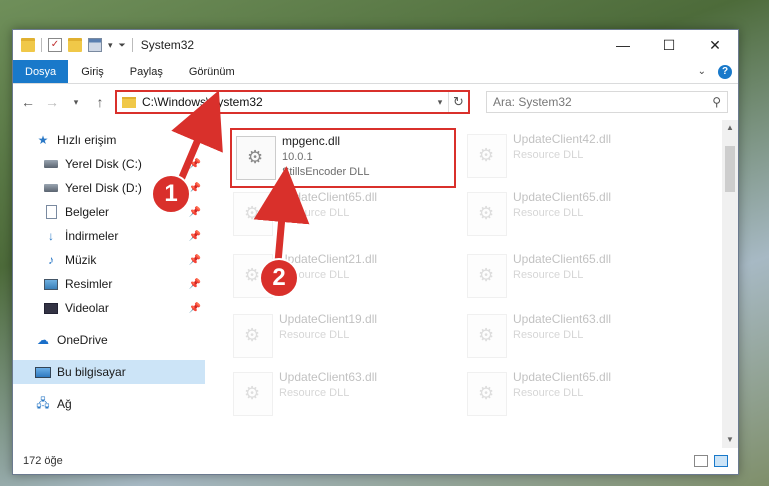 This screenshot has height=486, width=769. I want to click on download-icon: ↓, so click(51, 236).